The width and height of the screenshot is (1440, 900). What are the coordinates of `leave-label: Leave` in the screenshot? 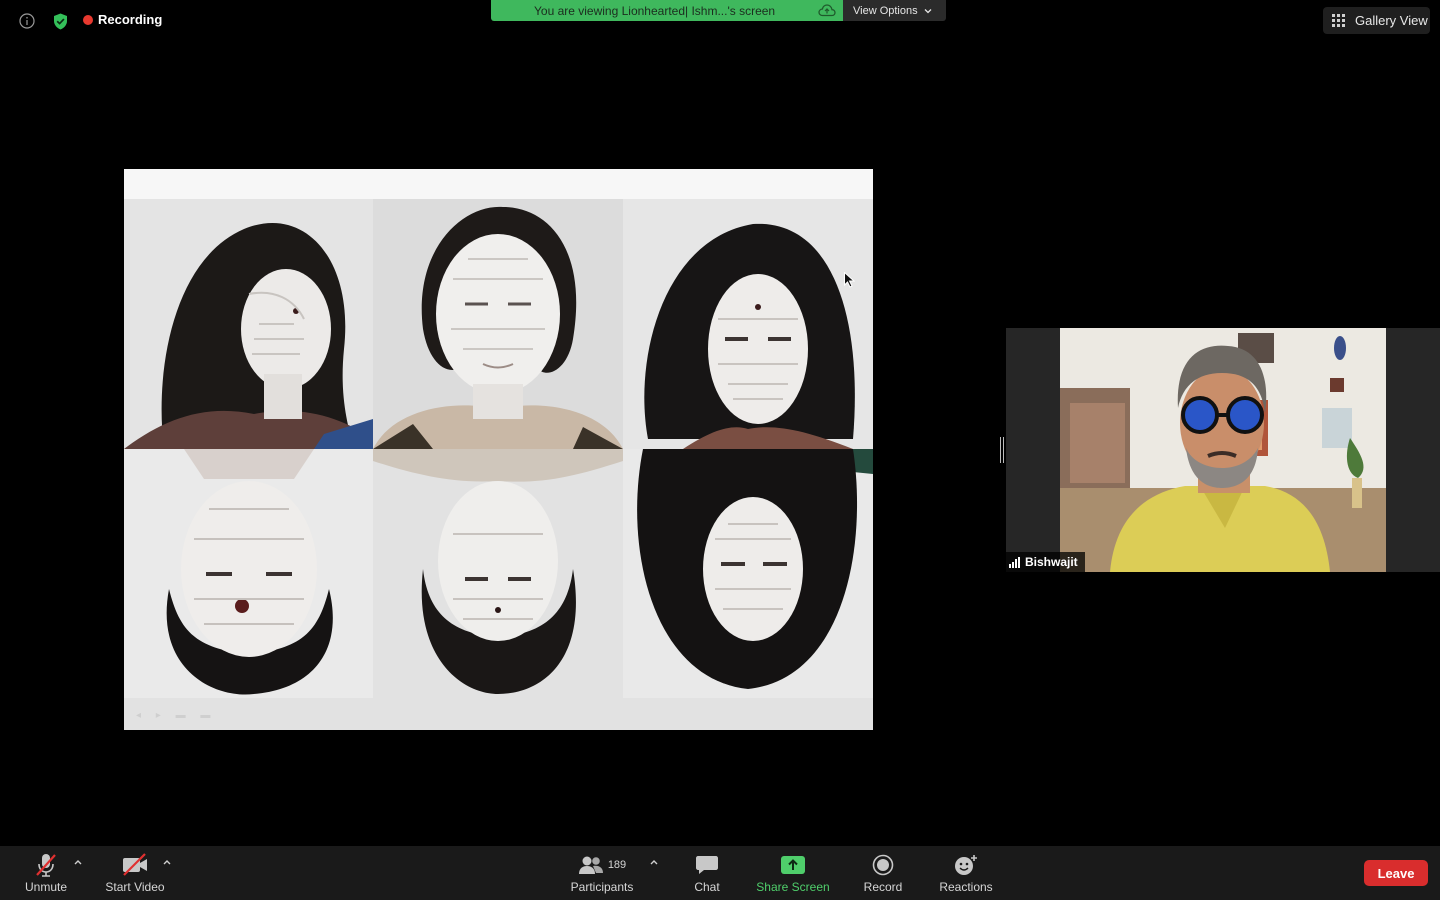 It's located at (1396, 873).